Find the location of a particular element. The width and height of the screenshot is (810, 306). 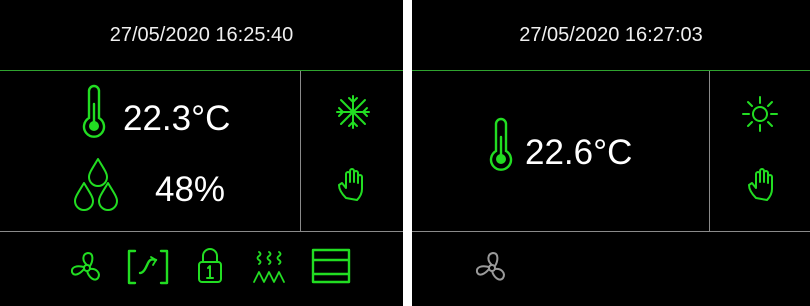

snowflake-icon is located at coordinates (353, 112).